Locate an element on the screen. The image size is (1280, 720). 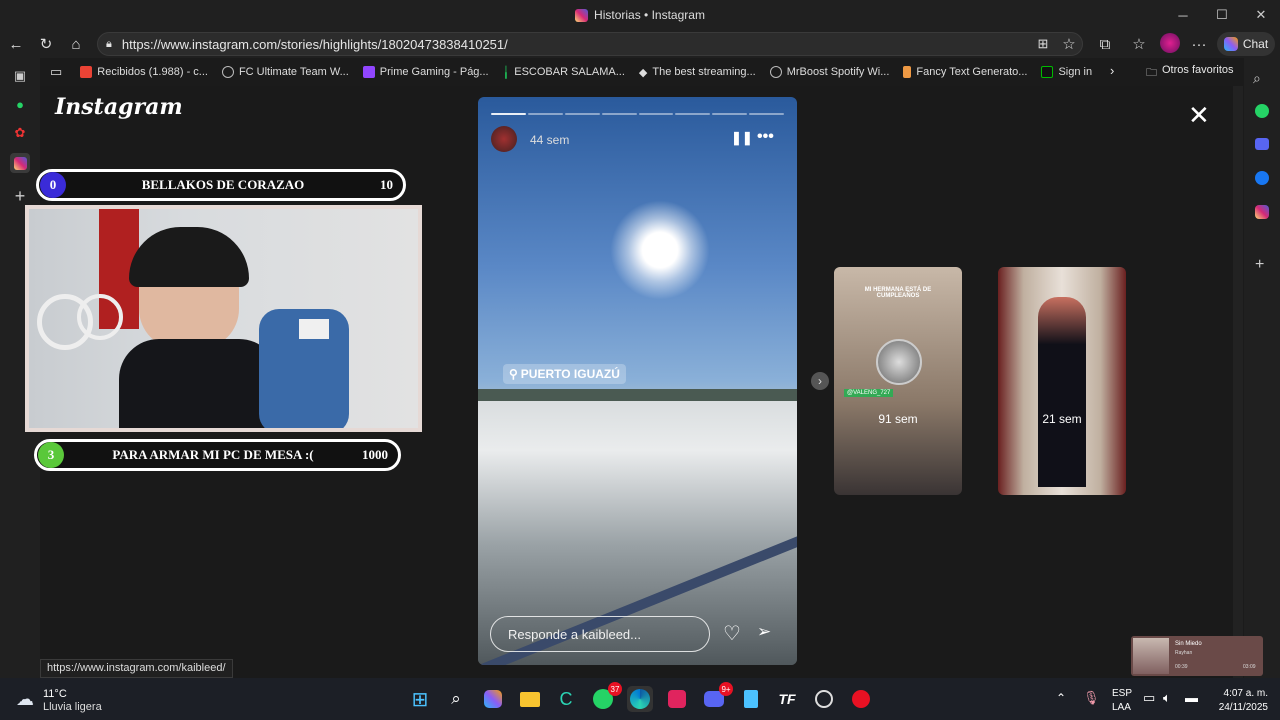
goal-1-label: BELLAKOS DE CORAZAO is located at coordinates (223, 184).